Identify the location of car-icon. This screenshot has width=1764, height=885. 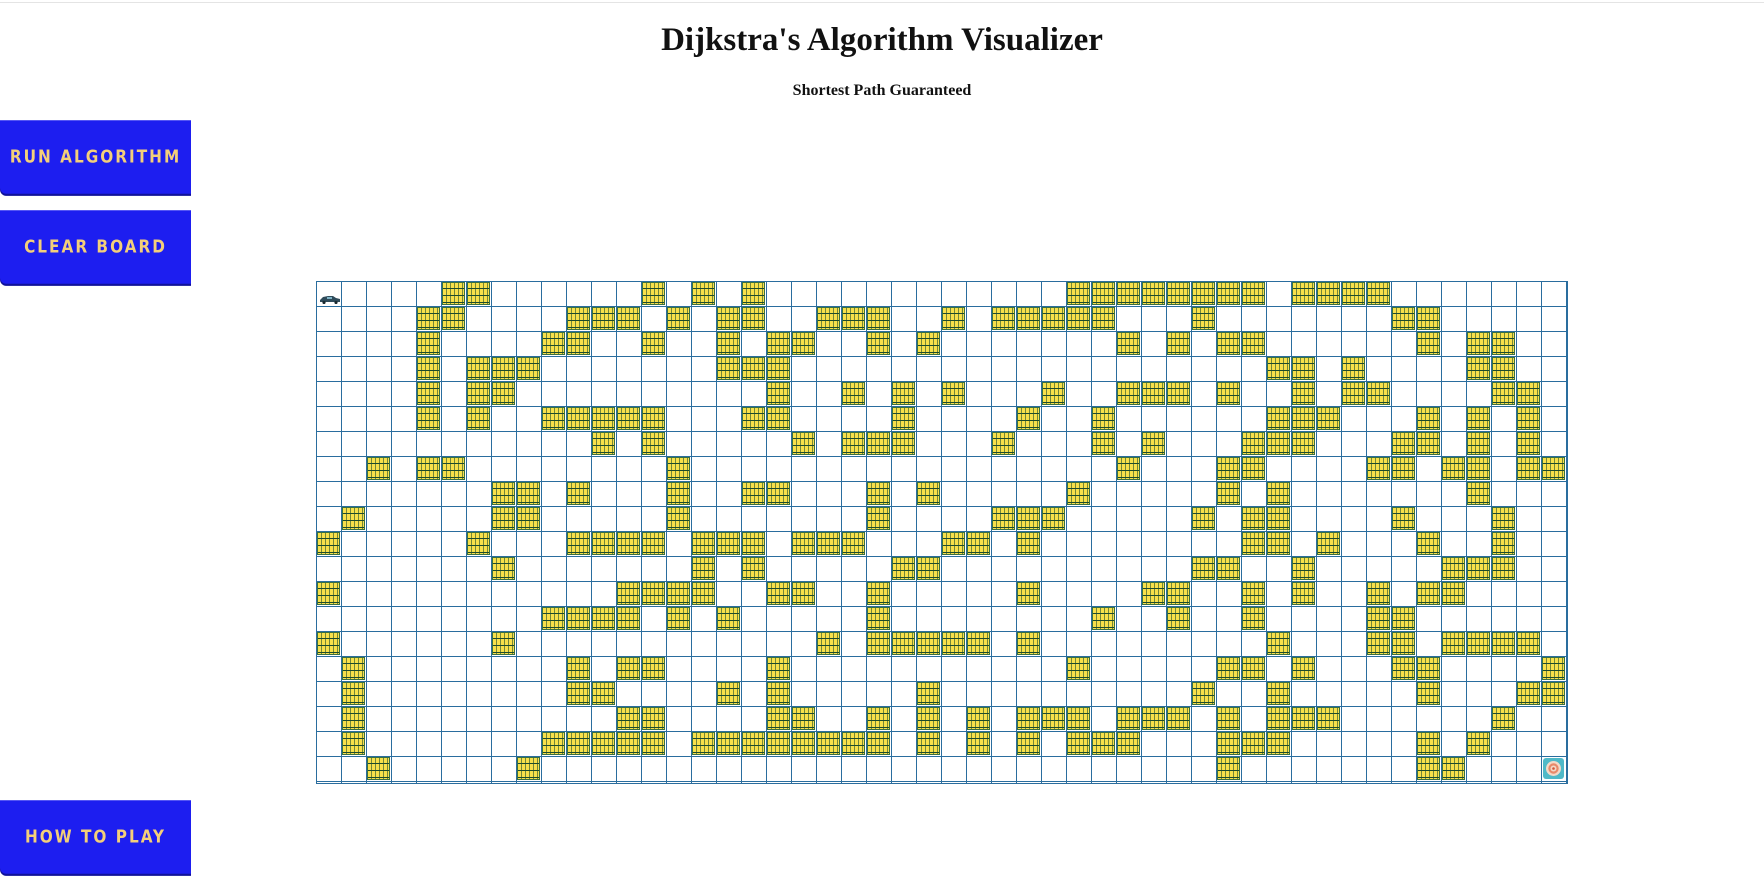
(330, 297).